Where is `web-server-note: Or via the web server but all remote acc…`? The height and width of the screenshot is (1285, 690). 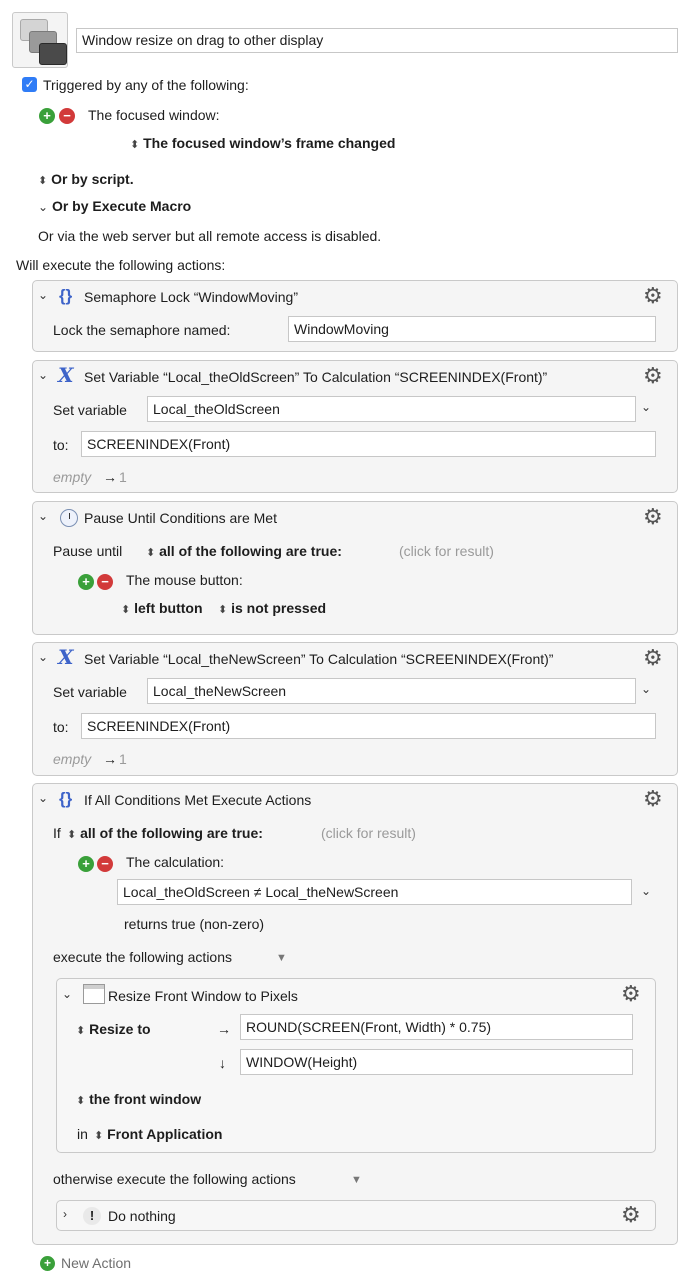 web-server-note: Or via the web server but all remote acc… is located at coordinates (210, 236).